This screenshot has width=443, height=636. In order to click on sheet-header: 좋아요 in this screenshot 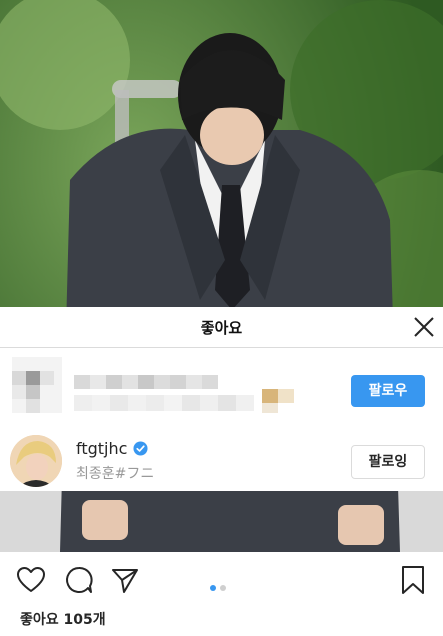, I will do `click(221, 327)`.